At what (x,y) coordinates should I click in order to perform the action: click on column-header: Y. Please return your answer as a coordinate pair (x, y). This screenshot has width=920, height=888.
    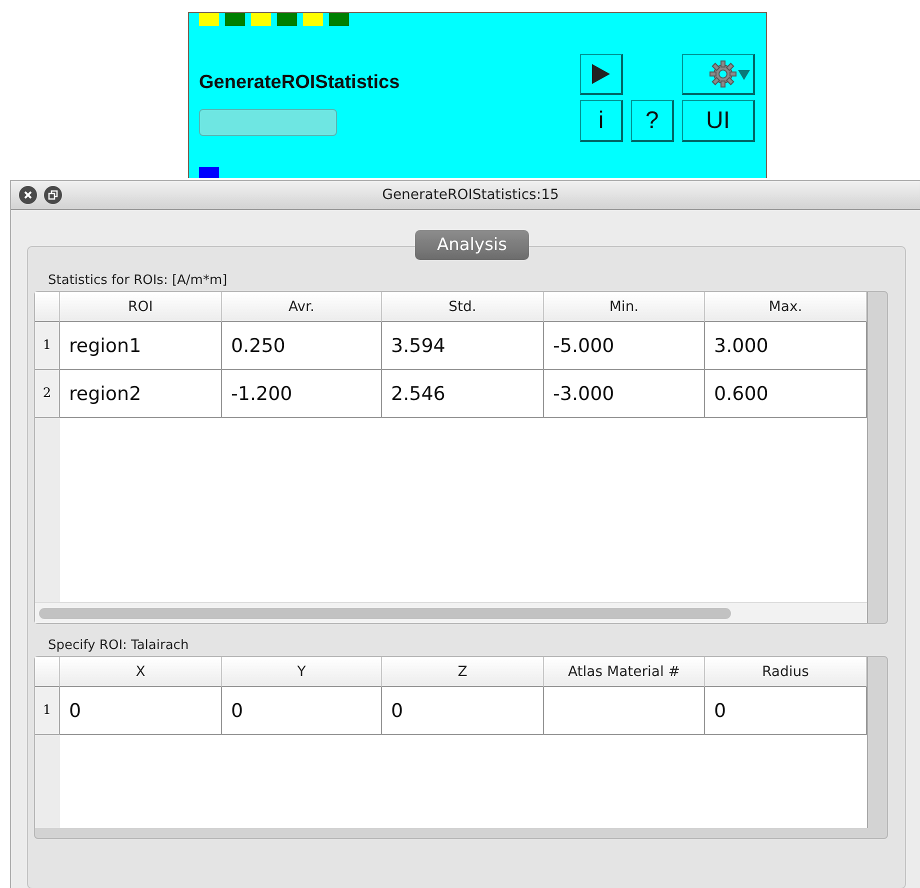
    Looking at the image, I should click on (302, 672).